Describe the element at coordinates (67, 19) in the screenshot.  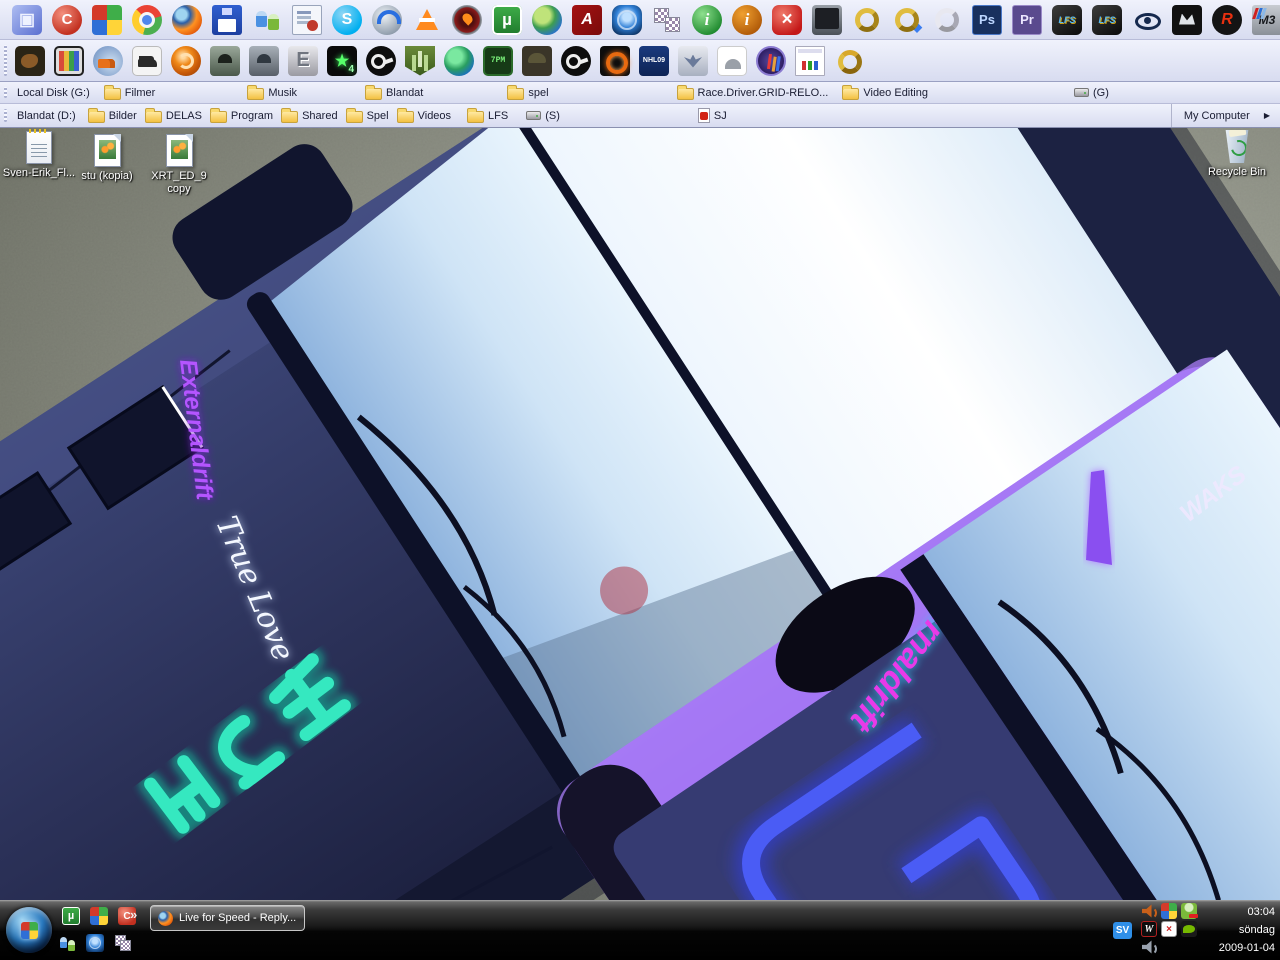
I see `ccleaner-icon: C` at that location.